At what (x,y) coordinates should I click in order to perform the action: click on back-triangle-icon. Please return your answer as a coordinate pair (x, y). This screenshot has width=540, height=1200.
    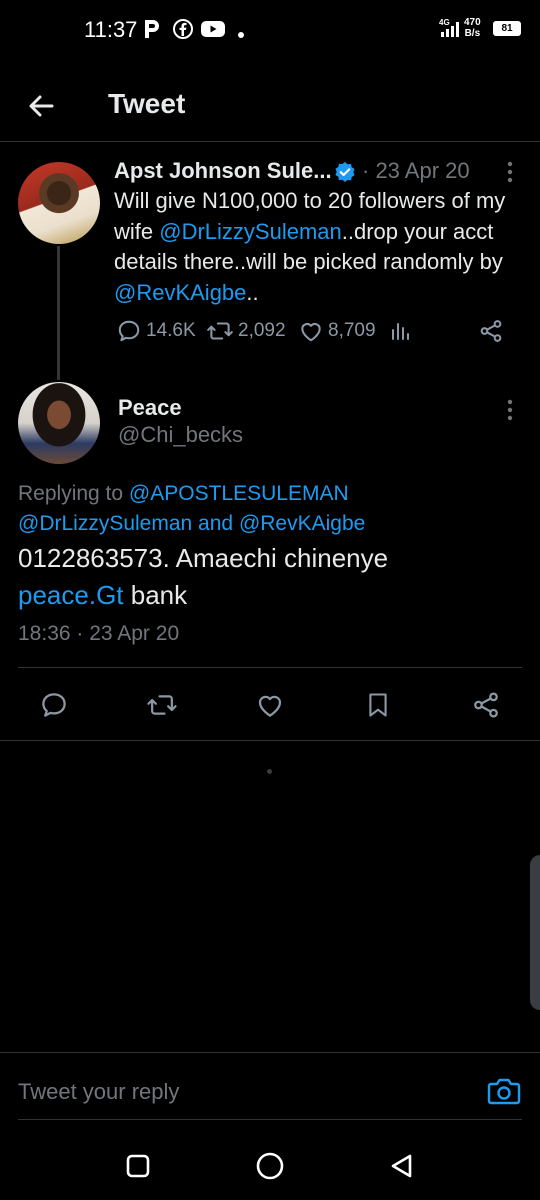
    Looking at the image, I should click on (401, 1166).